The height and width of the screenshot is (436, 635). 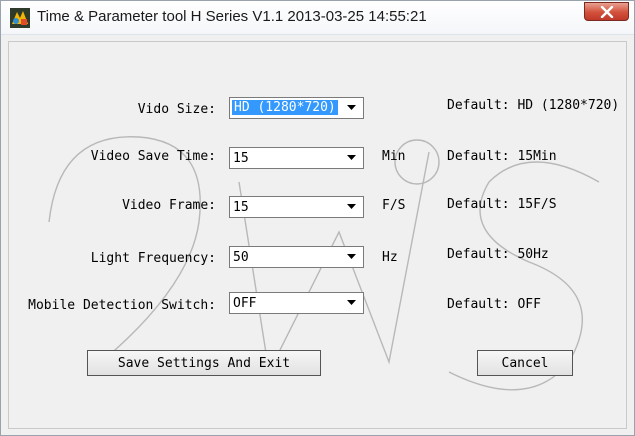 What do you see at coordinates (176, 109) in the screenshot?
I see `field-label-video-size: Vido Size:` at bounding box center [176, 109].